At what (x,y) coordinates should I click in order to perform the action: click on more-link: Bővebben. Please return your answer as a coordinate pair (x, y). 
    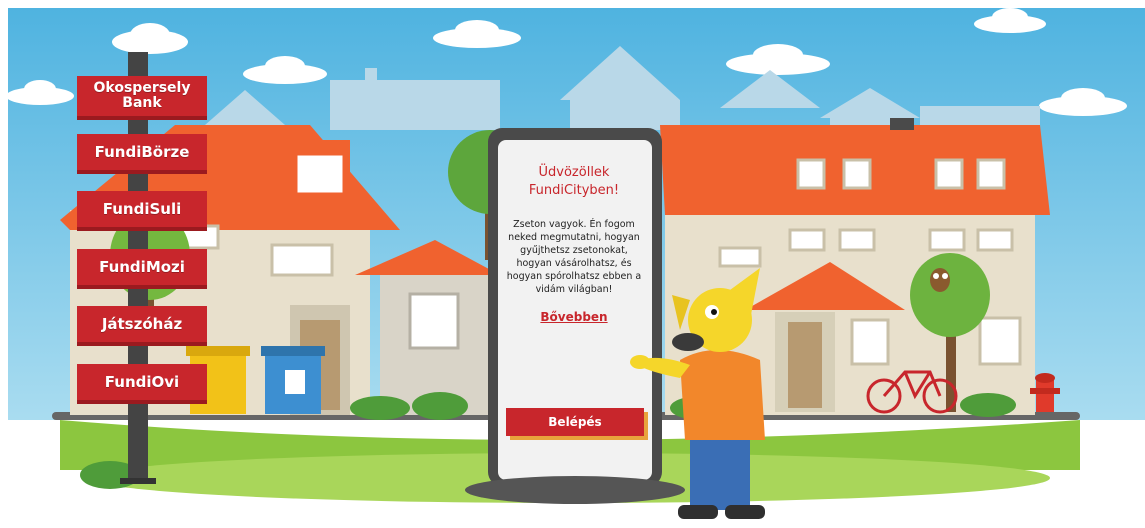
    Looking at the image, I should click on (574, 317).